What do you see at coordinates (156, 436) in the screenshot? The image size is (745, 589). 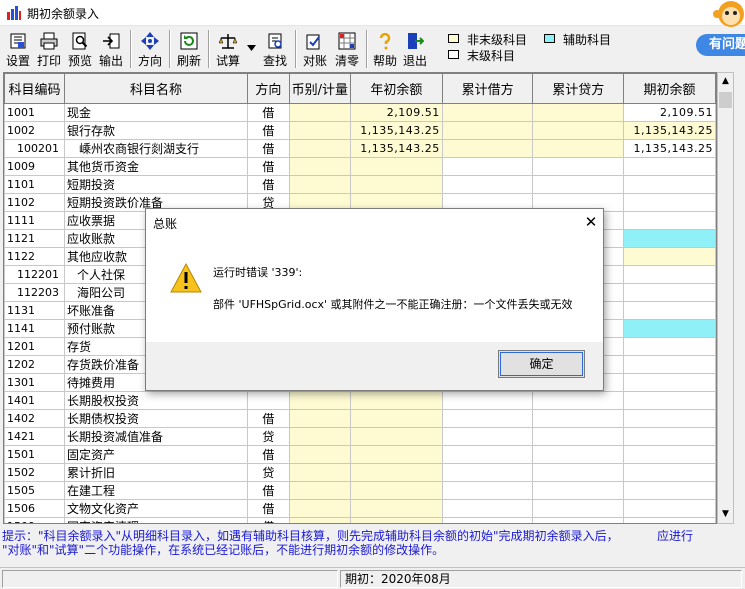 I see `cell-name: 长期投资减值准备` at bounding box center [156, 436].